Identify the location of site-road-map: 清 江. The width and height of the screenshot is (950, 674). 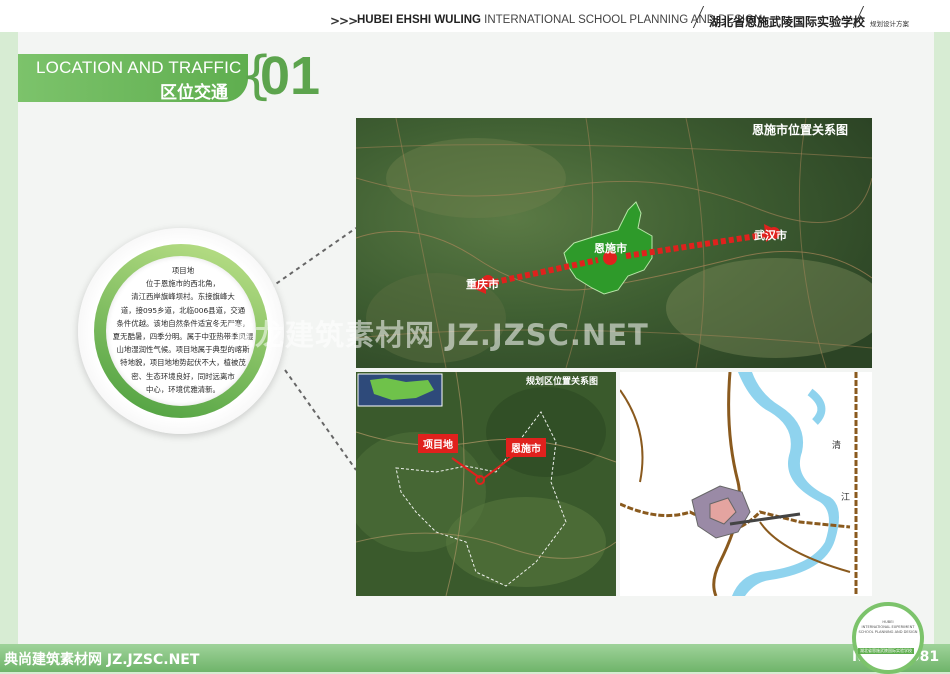
(746, 484).